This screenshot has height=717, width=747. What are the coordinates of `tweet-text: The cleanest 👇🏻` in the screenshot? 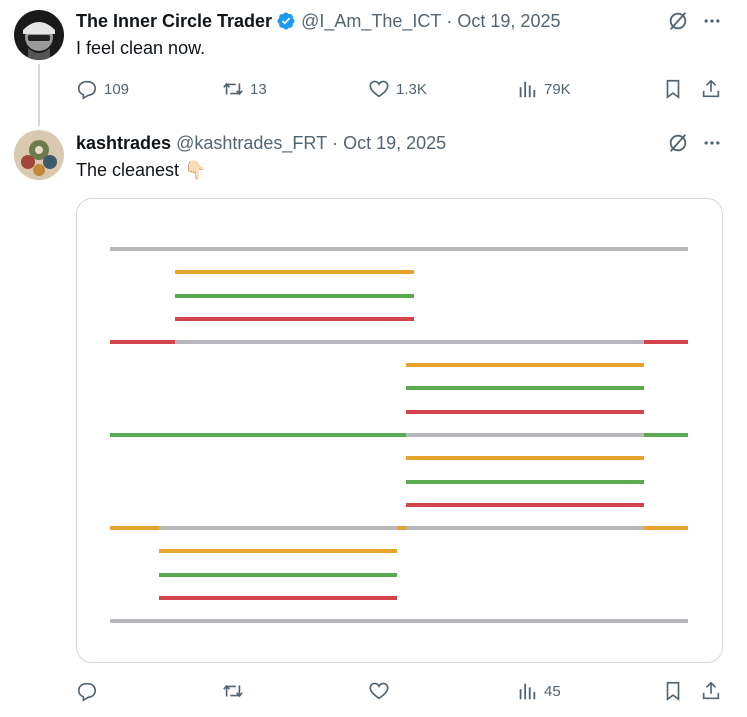 It's located at (141, 170).